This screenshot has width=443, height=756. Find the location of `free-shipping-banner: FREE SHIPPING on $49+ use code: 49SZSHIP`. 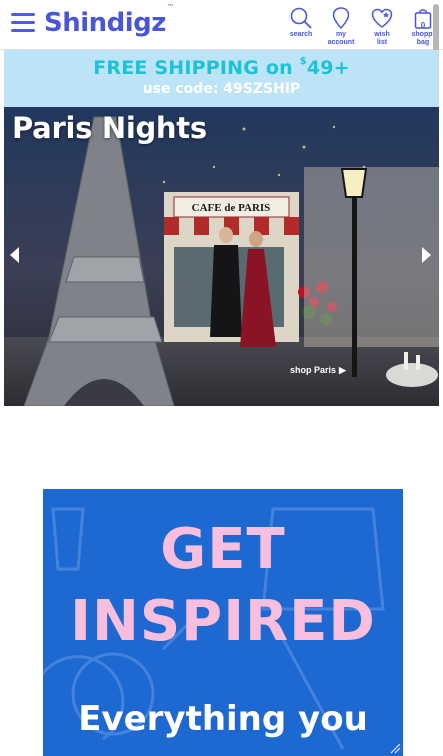

free-shipping-banner: FREE SHIPPING on $49+ use code: 49SZSHIP is located at coordinates (221, 78).